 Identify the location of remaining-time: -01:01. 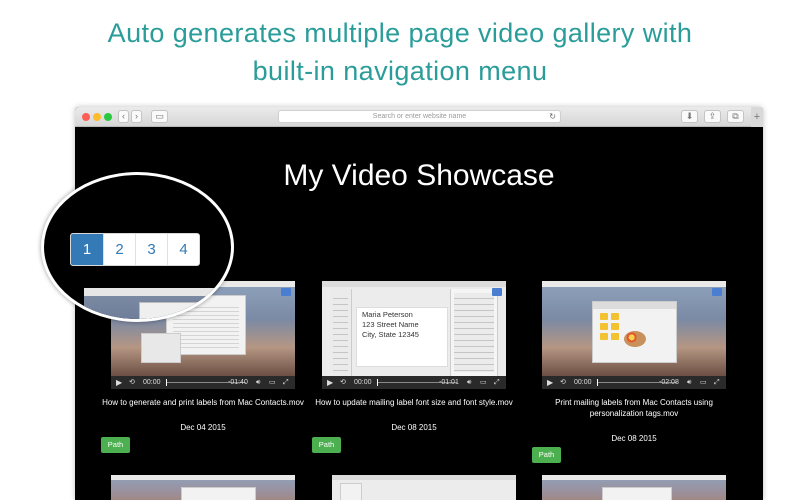
(449, 382).